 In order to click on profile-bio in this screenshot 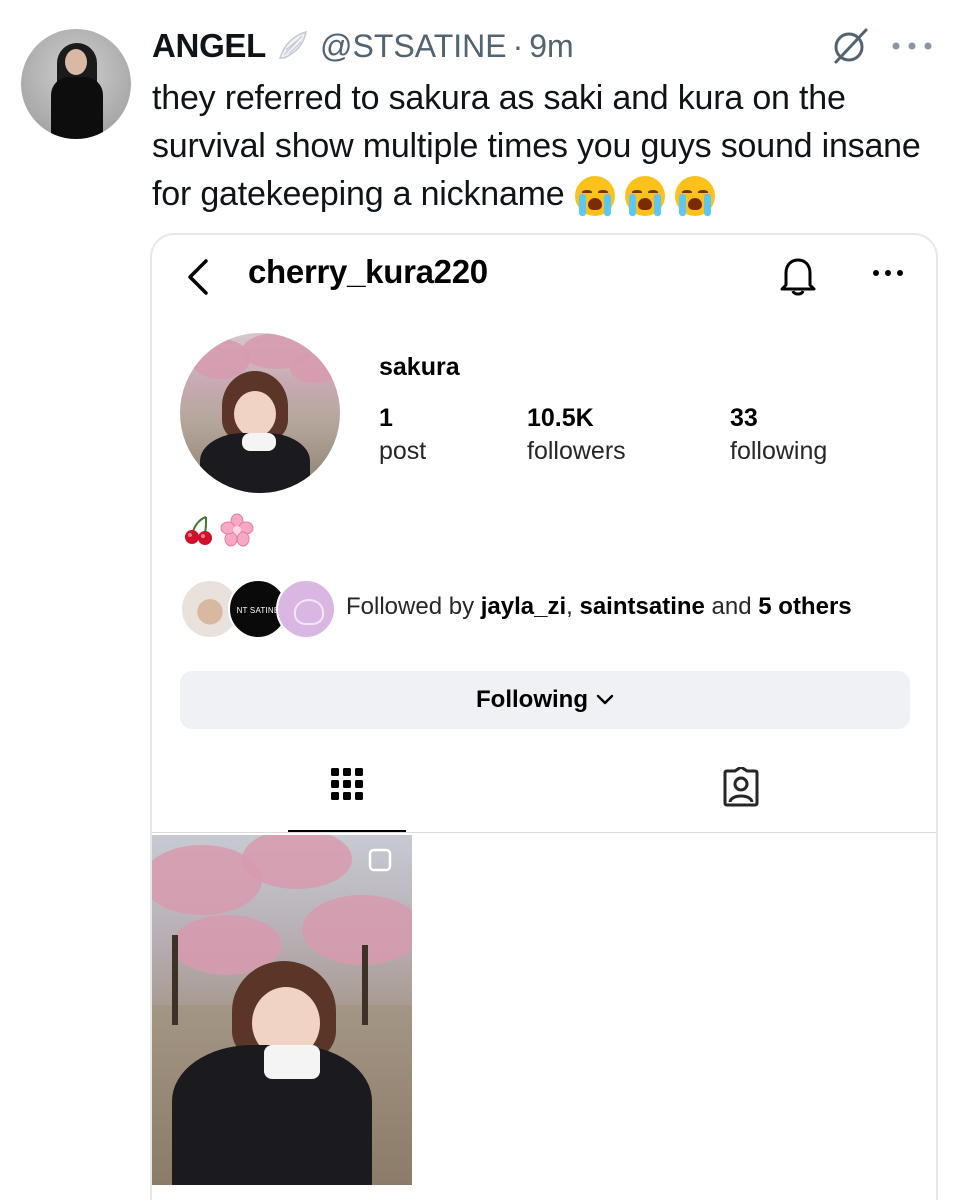, I will do `click(218, 530)`.